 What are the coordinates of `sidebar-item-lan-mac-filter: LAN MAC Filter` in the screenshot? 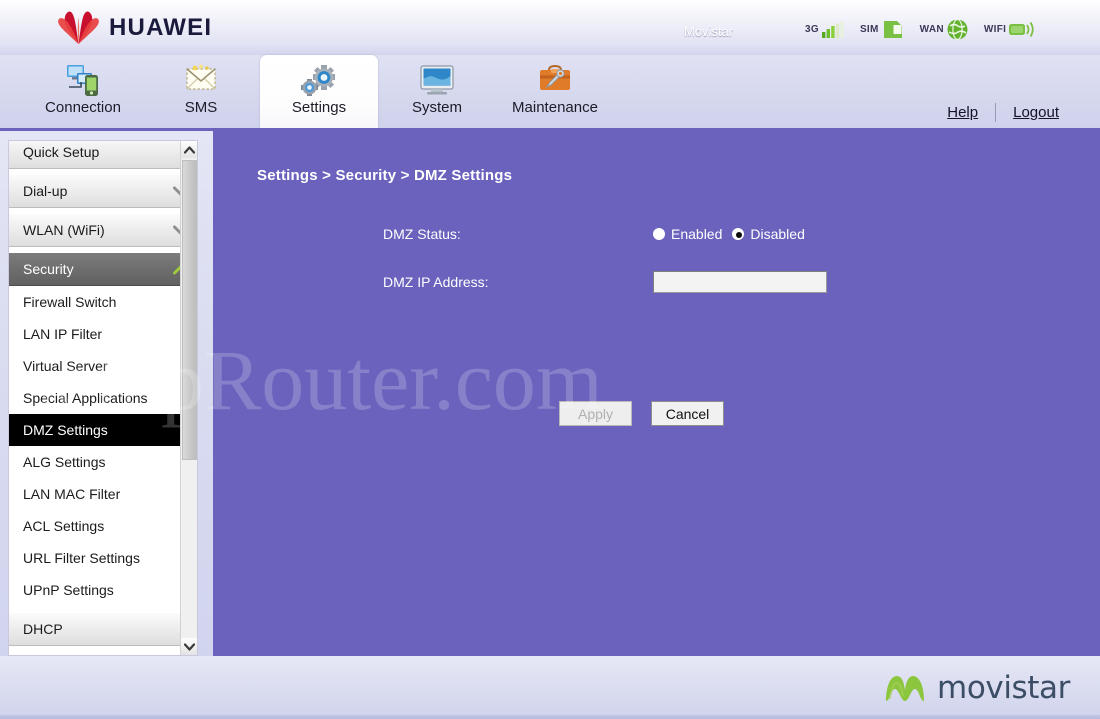 It's located at (103, 494).